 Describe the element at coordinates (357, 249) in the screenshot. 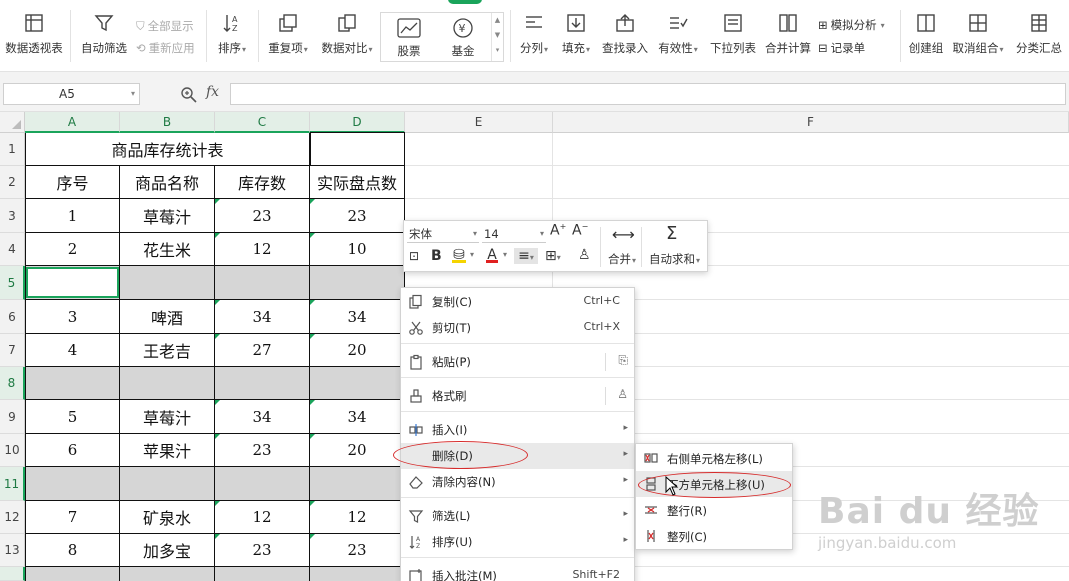

I see `table-cell: 10` at that location.